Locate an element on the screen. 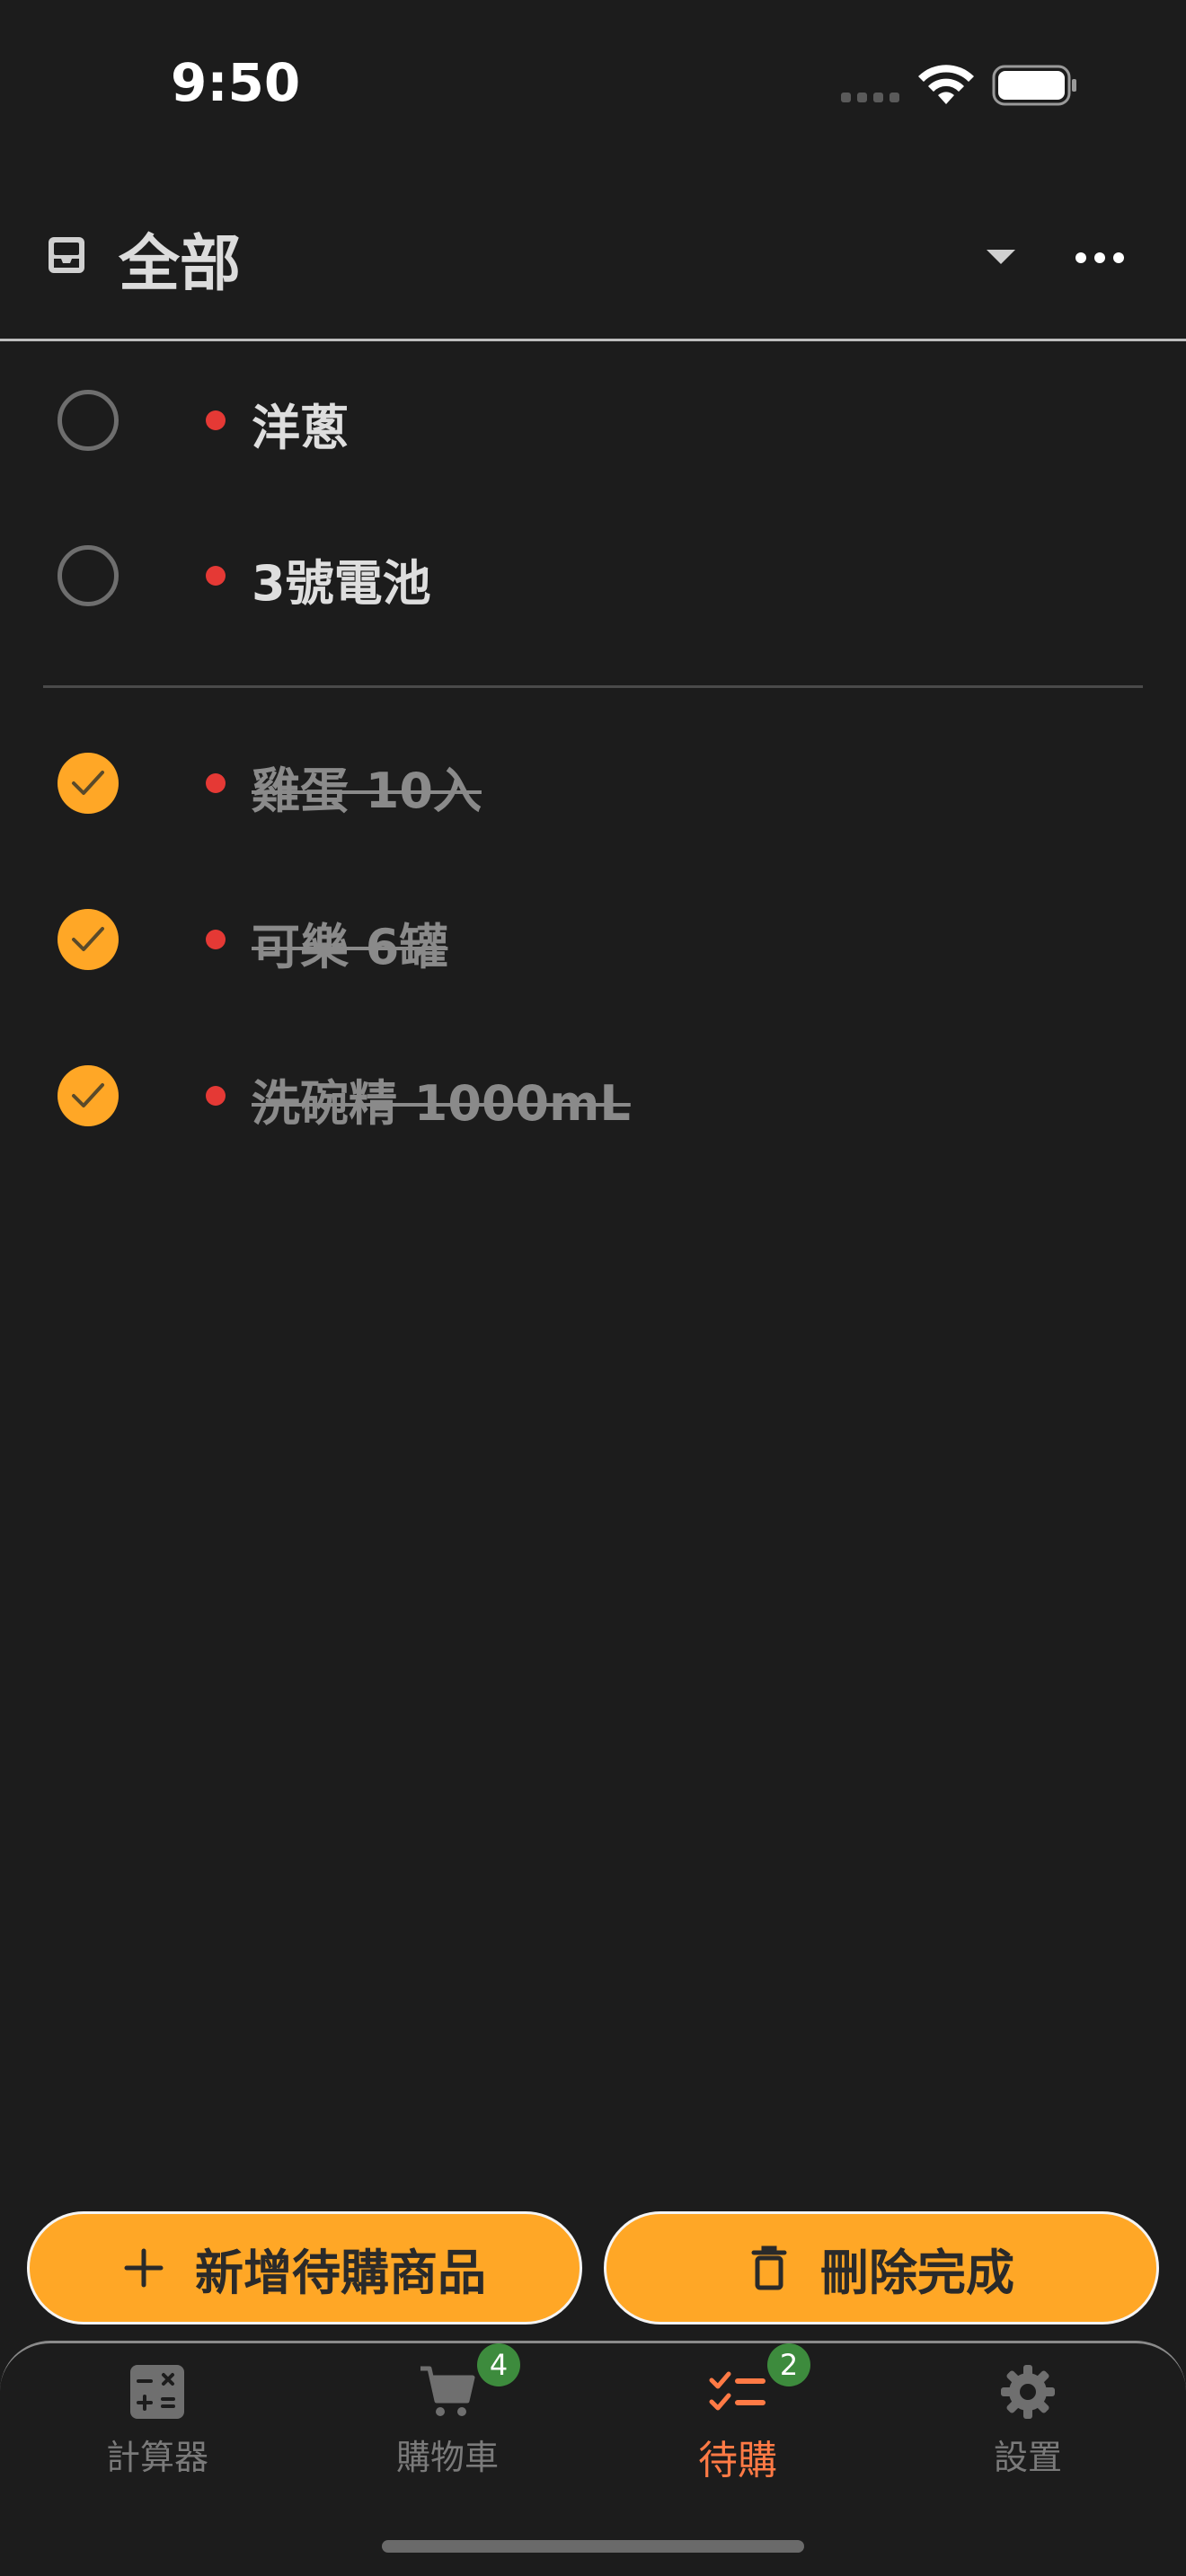  add-item-label: 新增待購商品 is located at coordinates (340, 2272).